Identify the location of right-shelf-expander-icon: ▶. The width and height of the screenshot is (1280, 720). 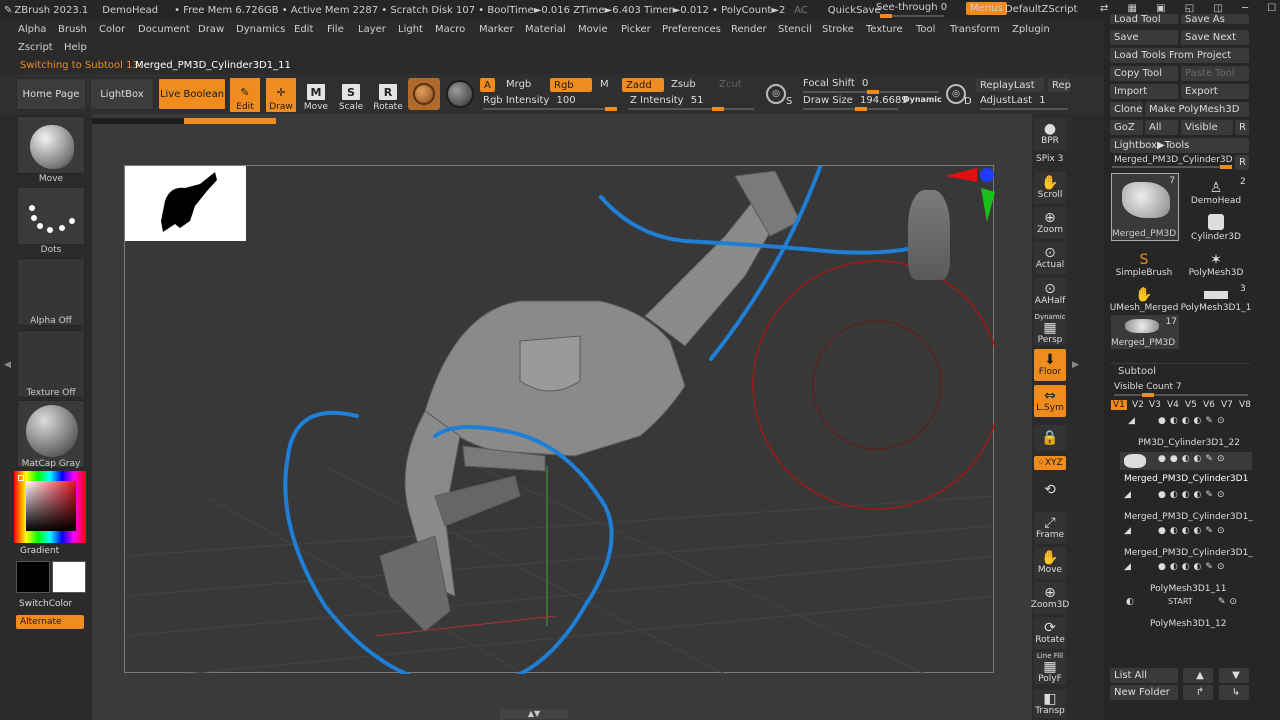
(1076, 367).